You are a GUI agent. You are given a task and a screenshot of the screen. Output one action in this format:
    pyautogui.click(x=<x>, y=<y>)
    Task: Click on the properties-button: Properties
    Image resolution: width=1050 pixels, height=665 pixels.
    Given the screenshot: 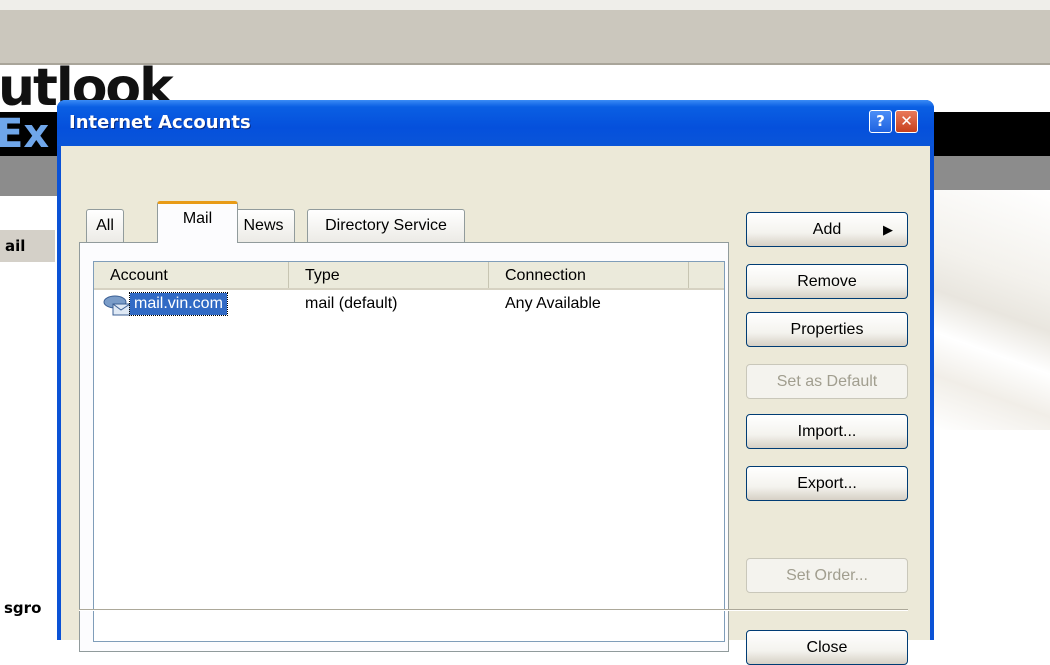 What is the action you would take?
    pyautogui.click(x=827, y=329)
    